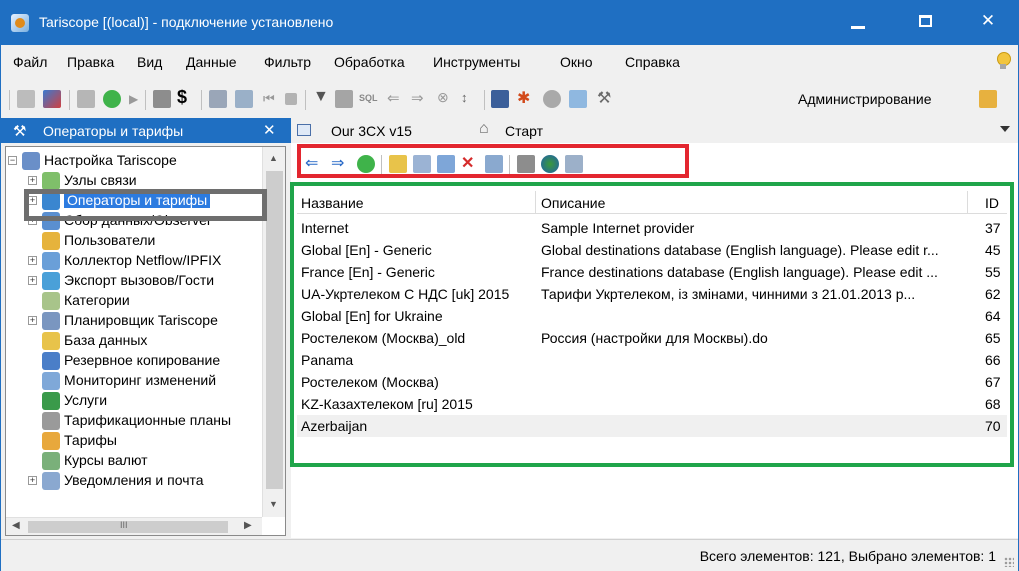 The image size is (1019, 571). I want to click on tree-item: Резервное копирование, so click(134, 361).